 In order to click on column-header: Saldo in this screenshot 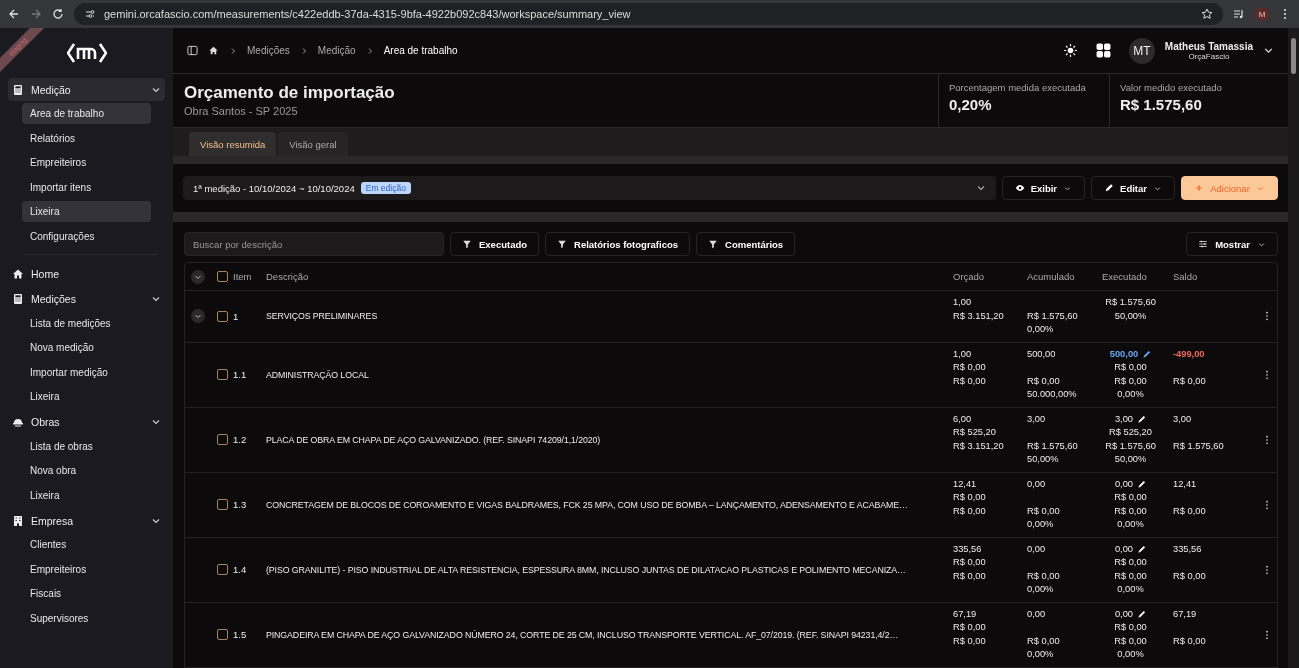, I will do `click(1186, 276)`.